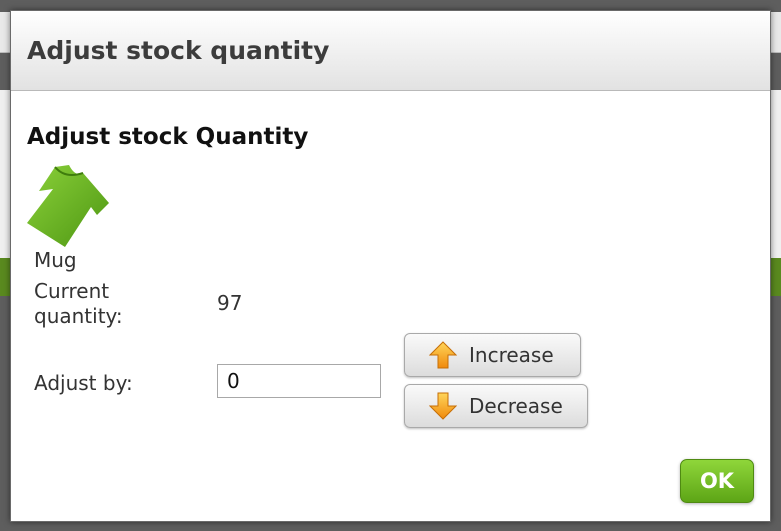 The width and height of the screenshot is (781, 531). Describe the element at coordinates (443, 355) in the screenshot. I see `arrow-up-icon` at that location.